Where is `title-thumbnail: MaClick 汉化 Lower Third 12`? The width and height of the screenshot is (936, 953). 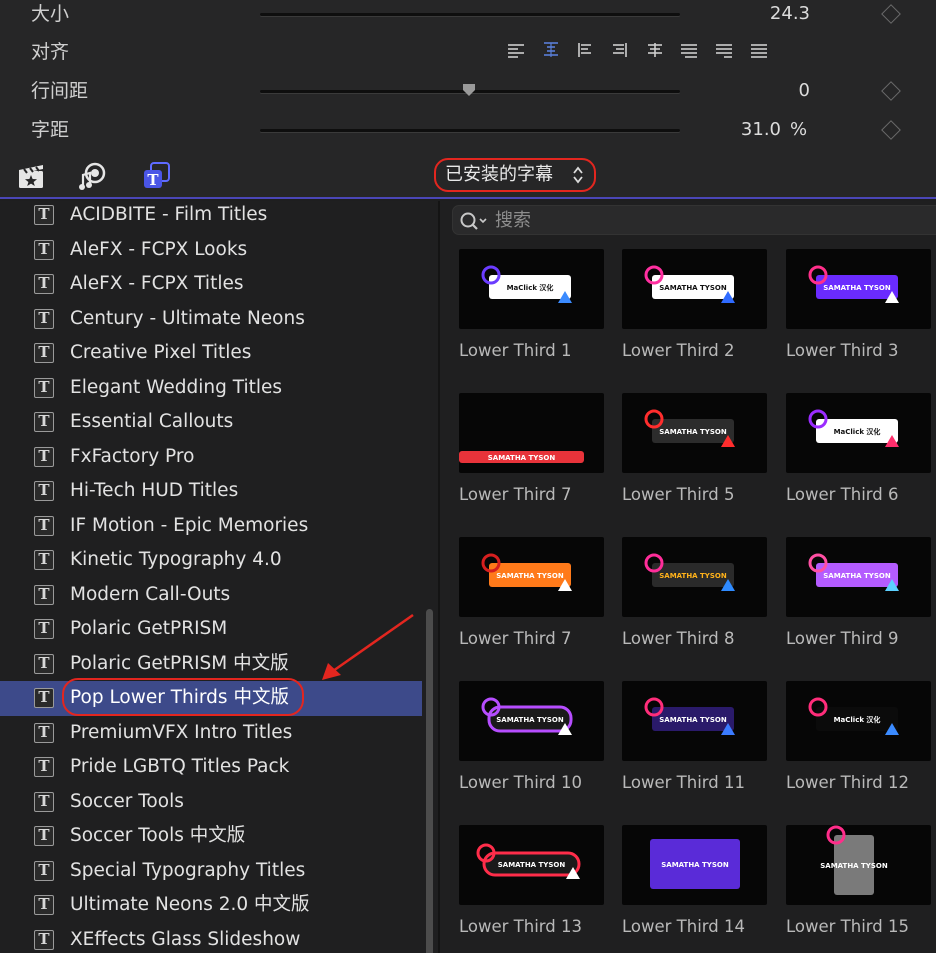
title-thumbnail: MaClick 汉化 Lower Third 12 is located at coordinates (858, 746).